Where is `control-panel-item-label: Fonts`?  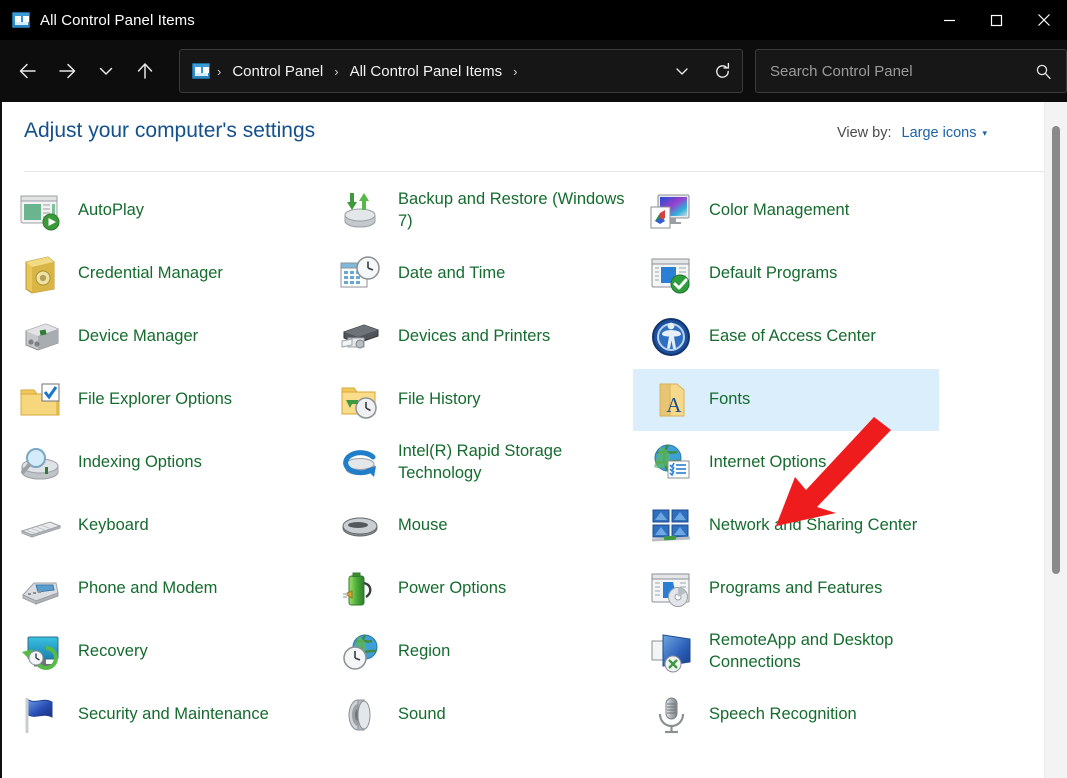 control-panel-item-label: Fonts is located at coordinates (730, 399).